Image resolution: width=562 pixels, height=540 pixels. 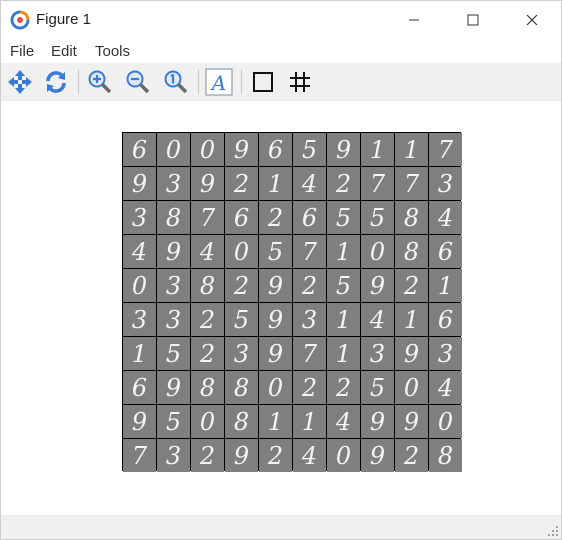 What do you see at coordinates (553, 531) in the screenshot?
I see `resize-grip-icon` at bounding box center [553, 531].